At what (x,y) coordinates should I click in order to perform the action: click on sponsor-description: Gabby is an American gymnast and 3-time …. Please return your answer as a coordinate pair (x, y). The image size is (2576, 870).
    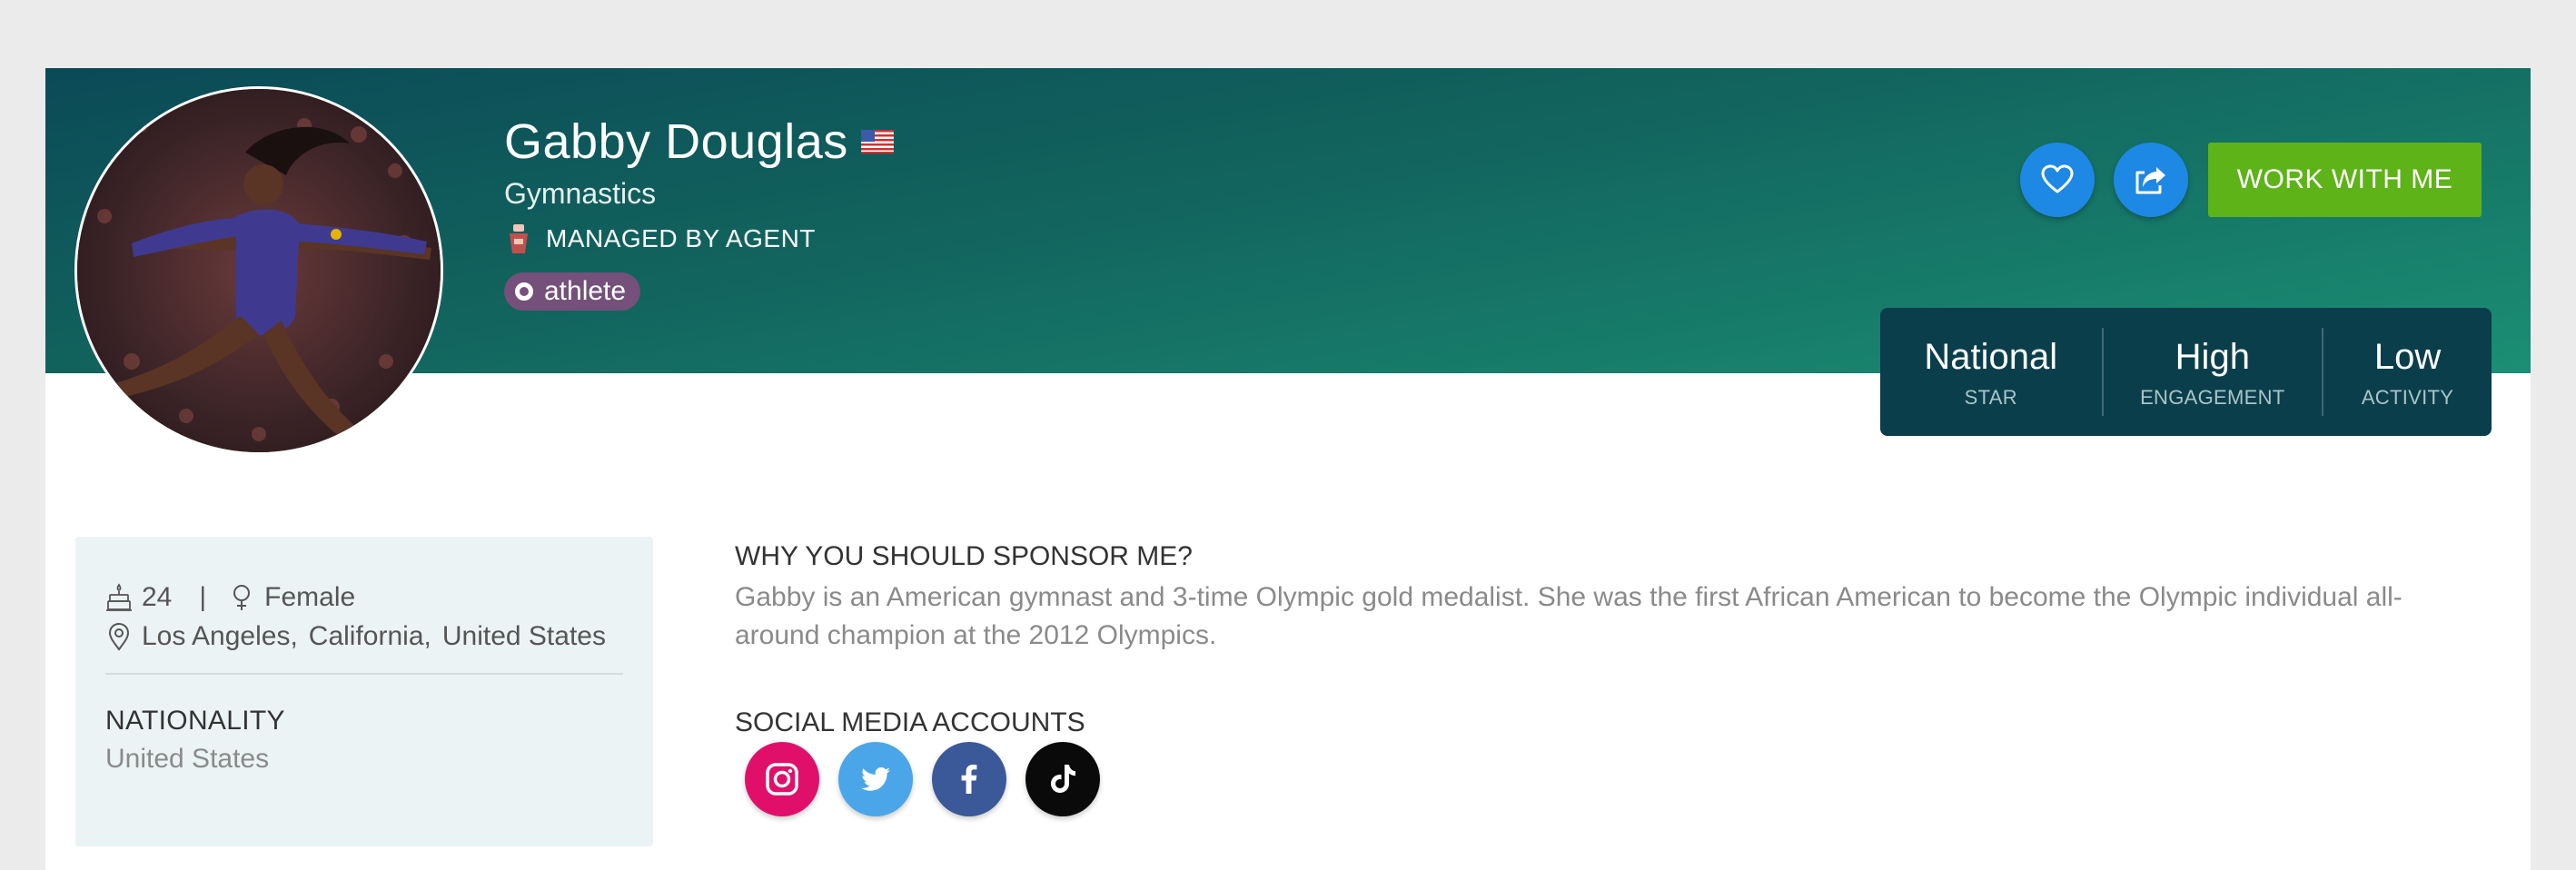
    Looking at the image, I should click on (1569, 616).